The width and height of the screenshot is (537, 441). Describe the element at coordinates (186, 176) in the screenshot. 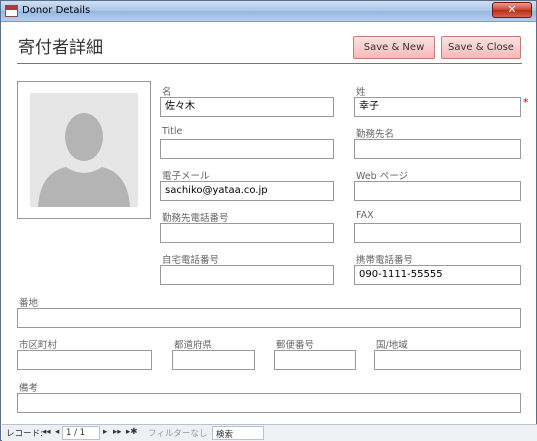

I see `email-label: 電子メール` at that location.